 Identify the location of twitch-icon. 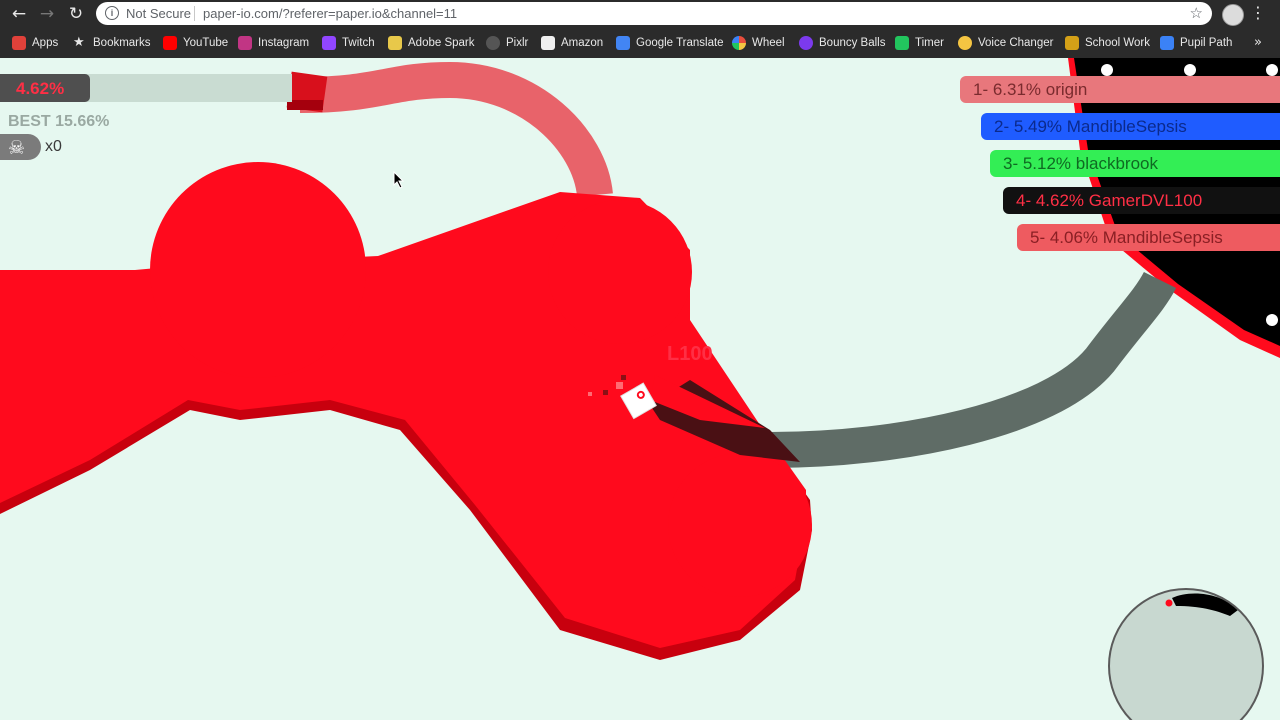
(329, 43).